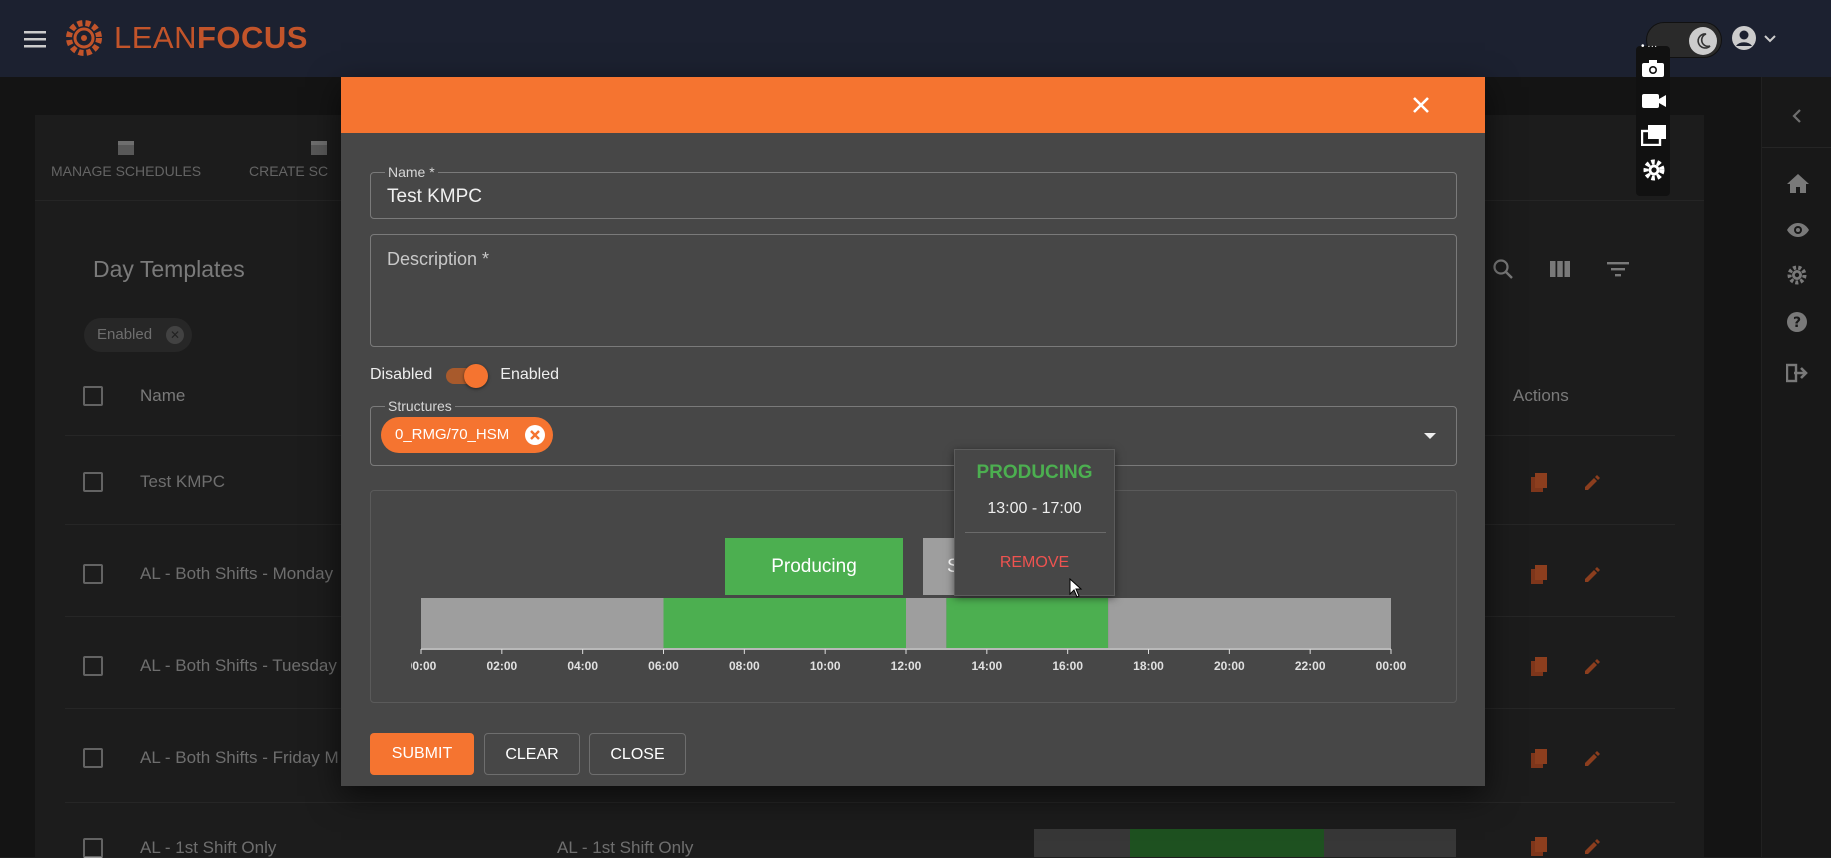  I want to click on description-placeholder: Description *, so click(438, 259).